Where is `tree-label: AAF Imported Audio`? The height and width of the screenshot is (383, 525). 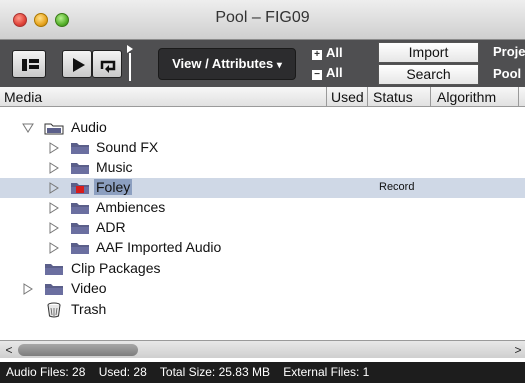 tree-label: AAF Imported Audio is located at coordinates (159, 247).